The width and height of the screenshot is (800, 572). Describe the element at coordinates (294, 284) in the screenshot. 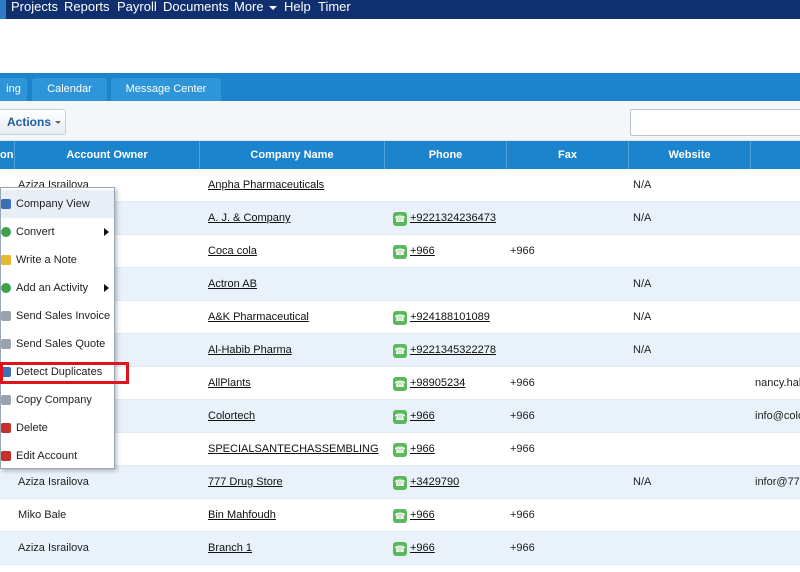

I see `company-name-link: Actron AB` at that location.